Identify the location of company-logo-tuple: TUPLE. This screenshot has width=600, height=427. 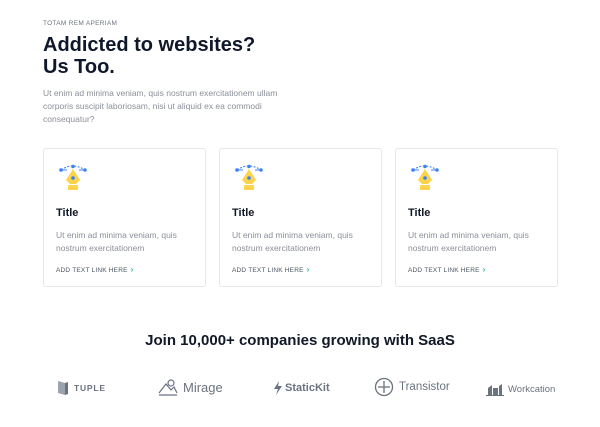
(81, 388).